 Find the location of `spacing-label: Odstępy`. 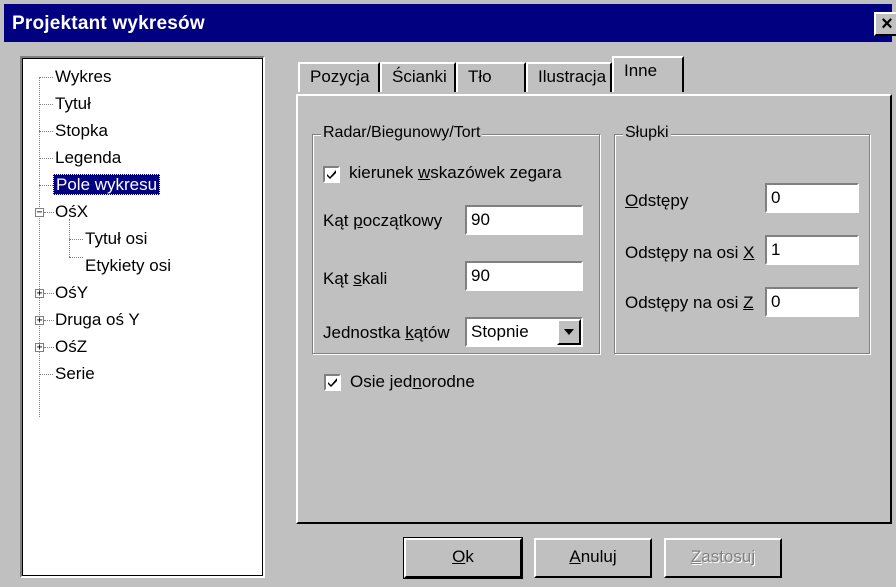

spacing-label: Odstępy is located at coordinates (657, 200).